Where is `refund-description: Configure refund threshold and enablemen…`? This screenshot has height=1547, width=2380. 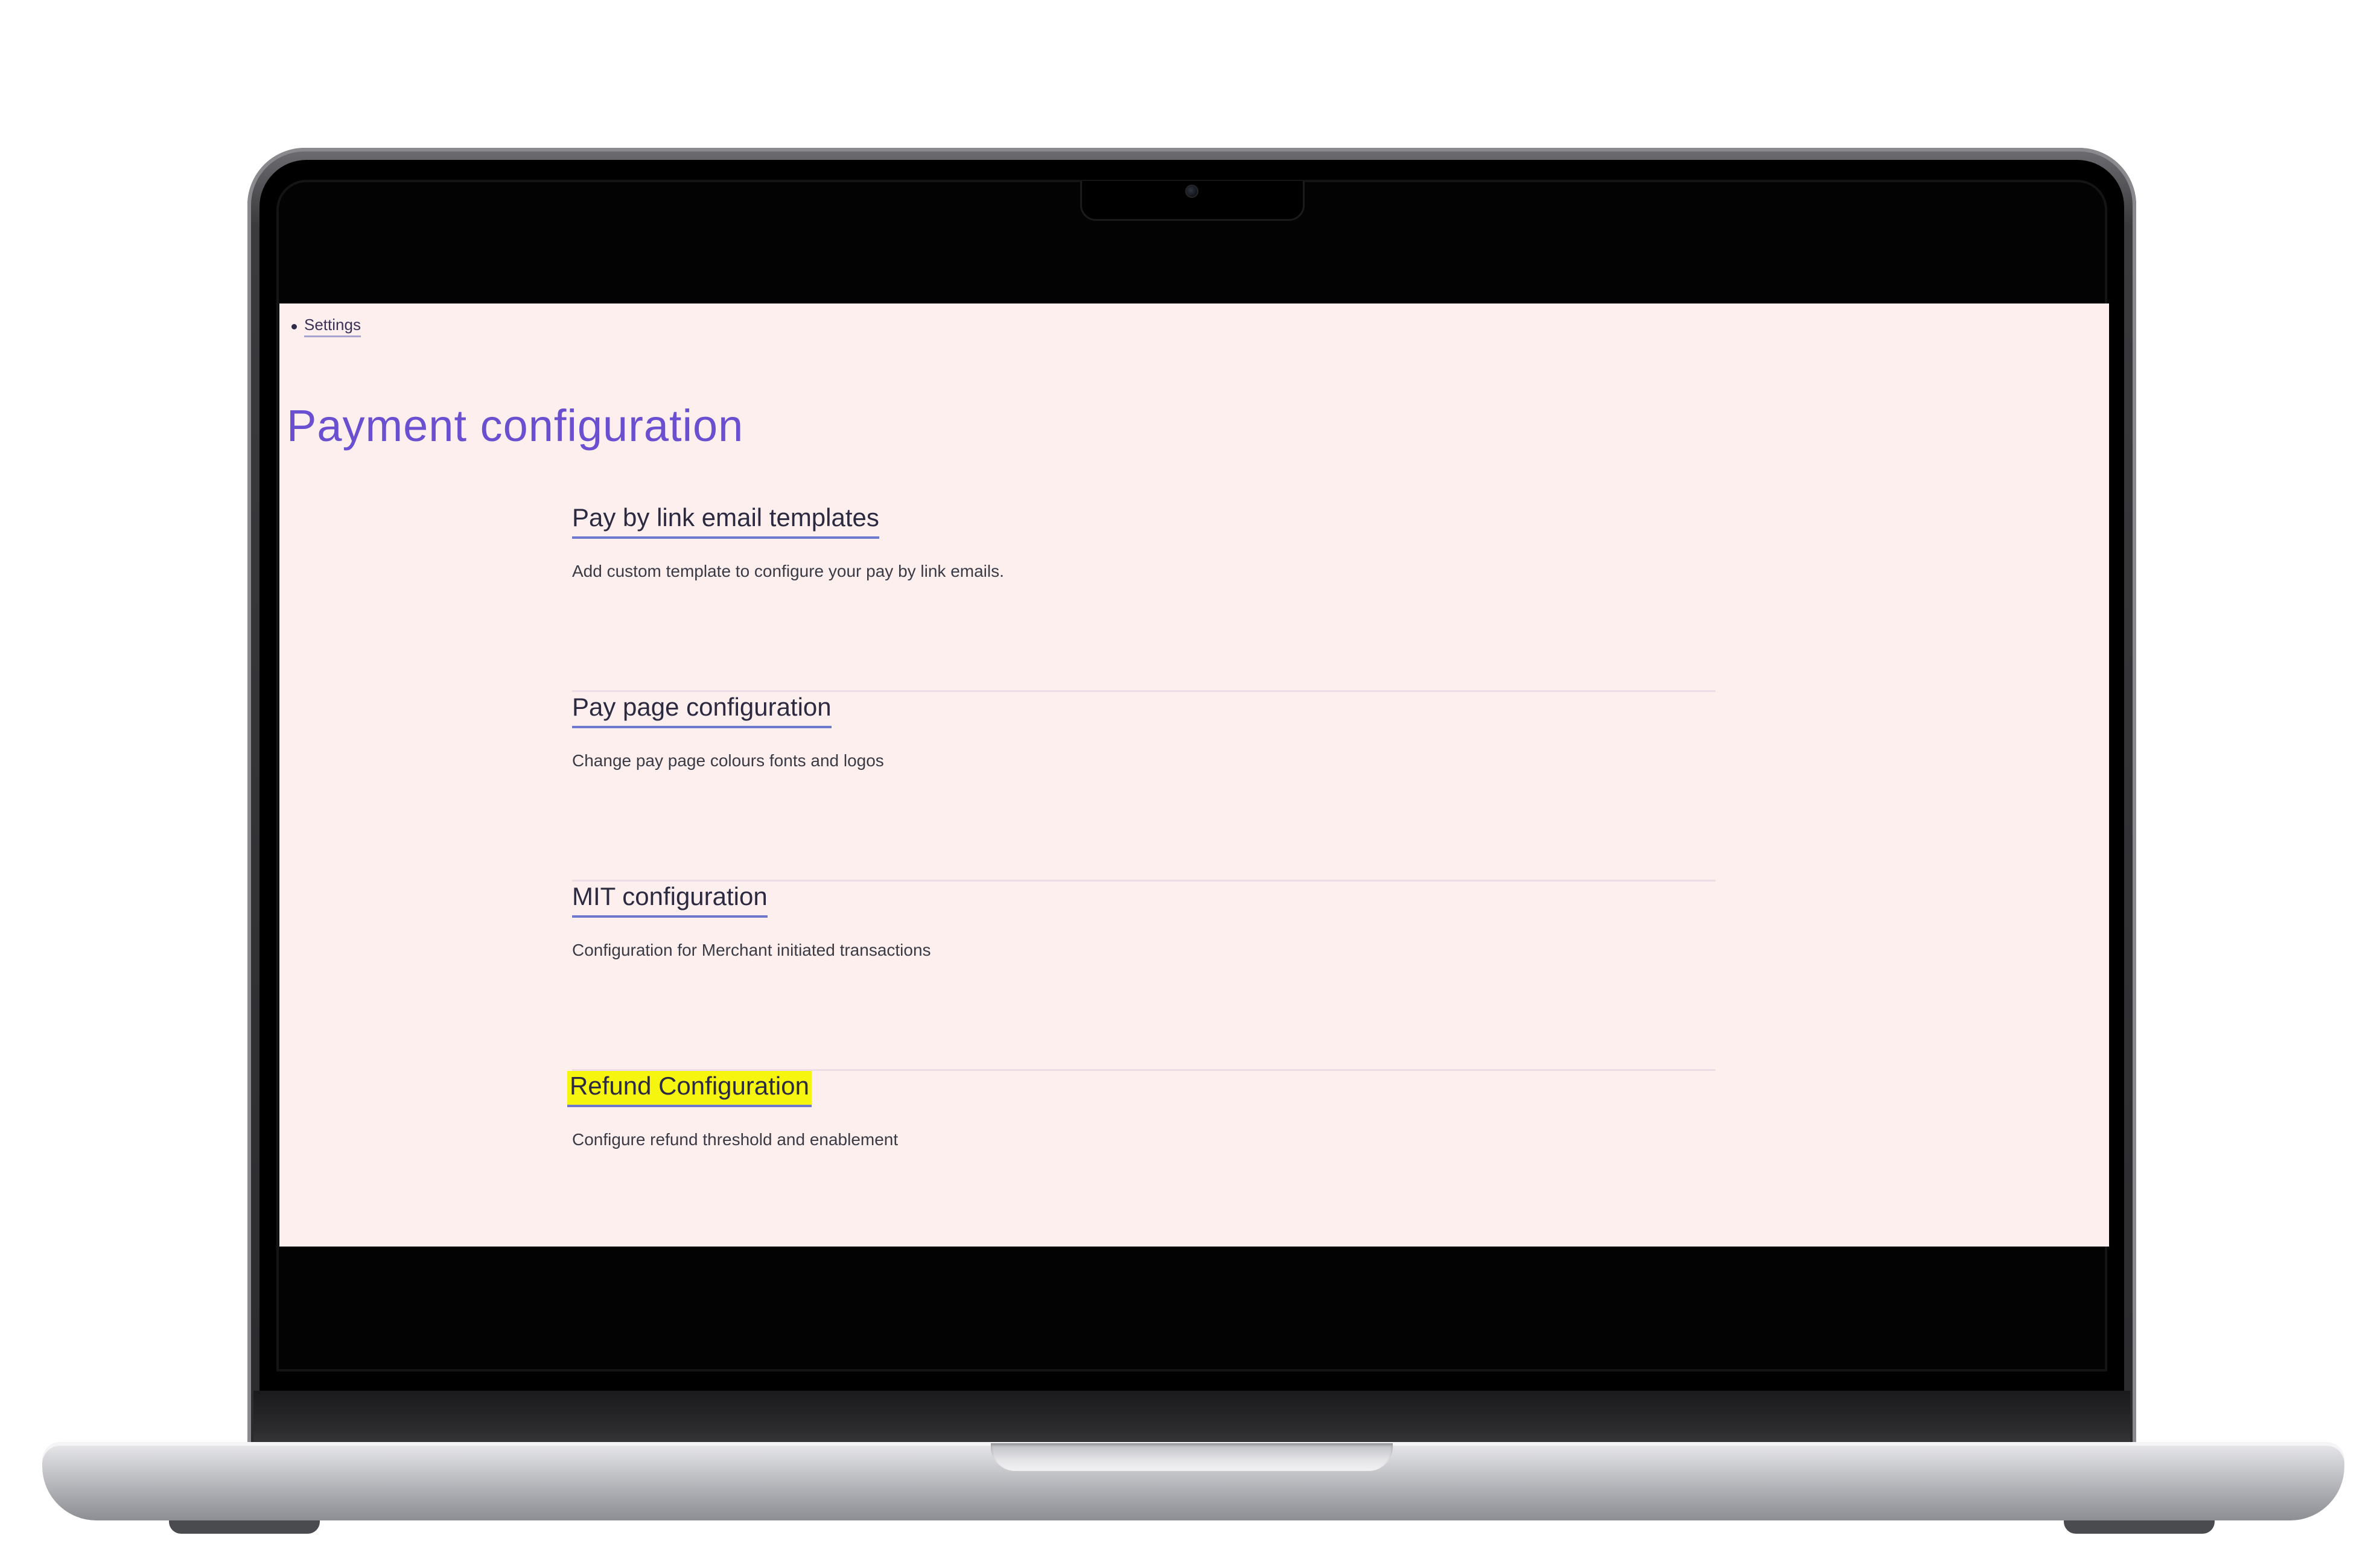 refund-description: Configure refund threshold and enablemen… is located at coordinates (735, 1139).